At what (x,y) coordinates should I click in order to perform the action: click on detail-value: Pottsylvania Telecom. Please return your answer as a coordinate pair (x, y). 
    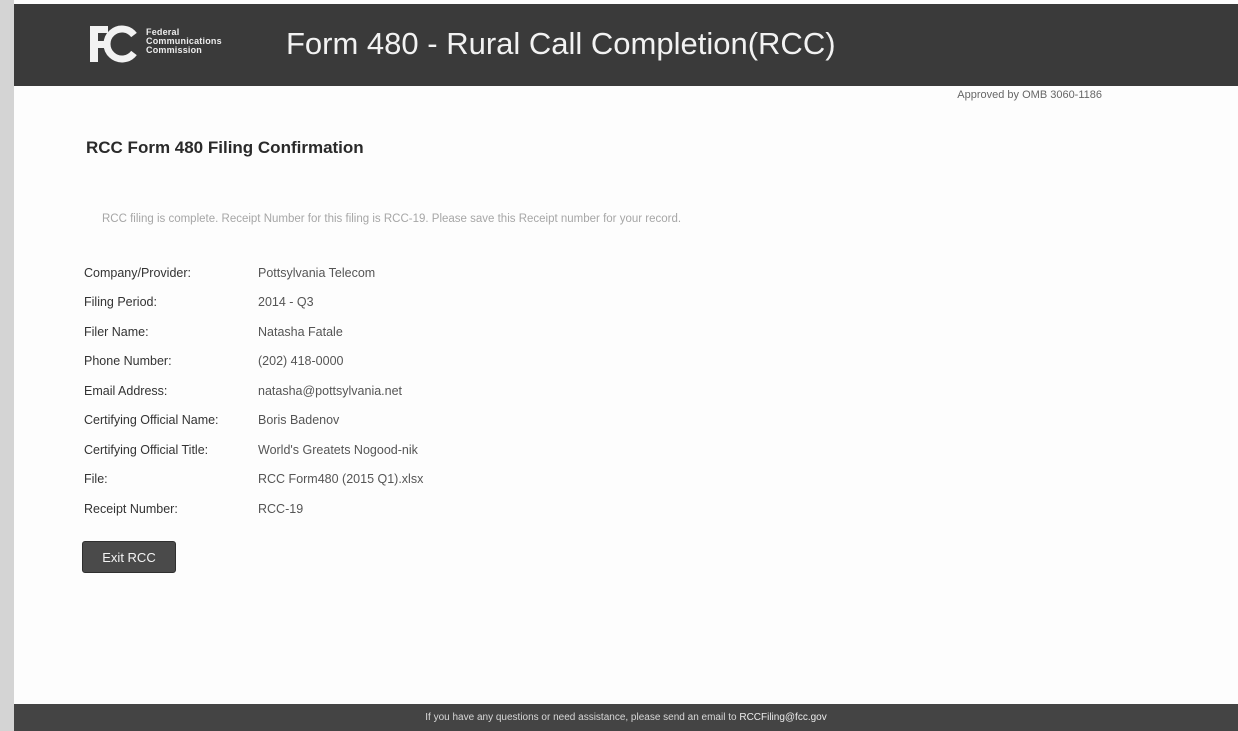
    Looking at the image, I should click on (317, 272).